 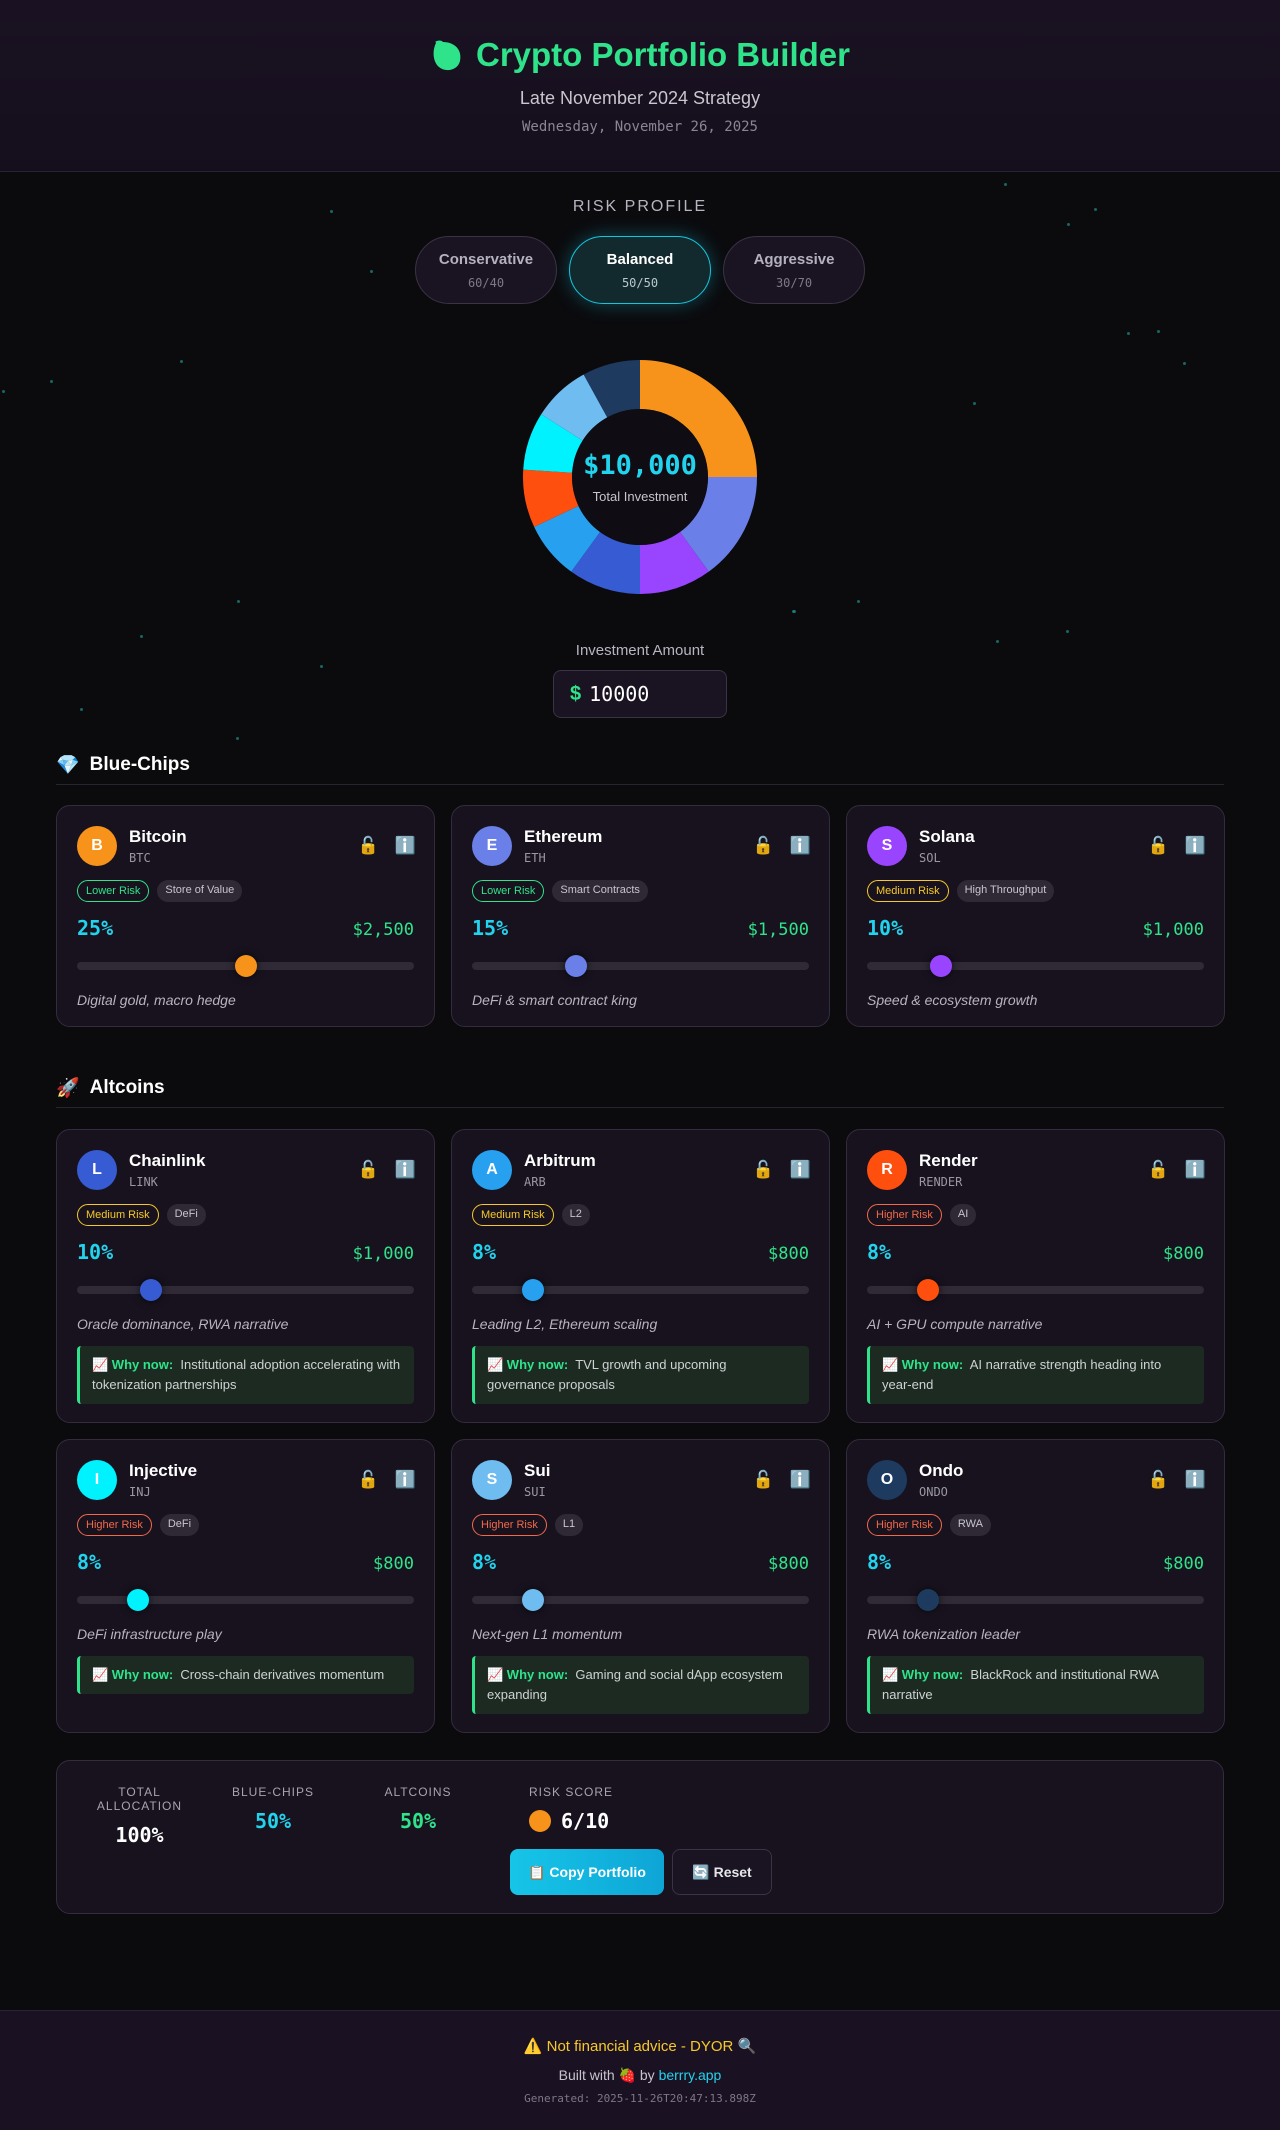 What do you see at coordinates (486, 270) in the screenshot?
I see `risk-option-conservative: Conservative 60/40` at bounding box center [486, 270].